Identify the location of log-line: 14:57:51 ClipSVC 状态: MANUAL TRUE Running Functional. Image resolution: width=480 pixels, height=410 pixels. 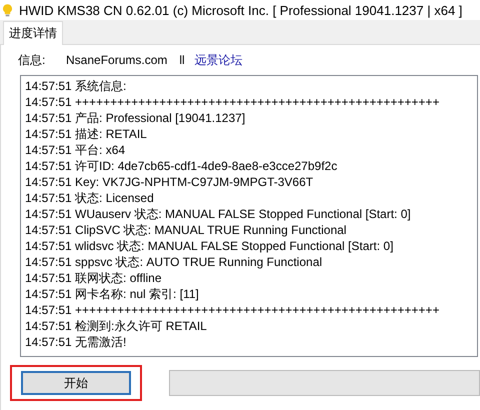
(186, 230).